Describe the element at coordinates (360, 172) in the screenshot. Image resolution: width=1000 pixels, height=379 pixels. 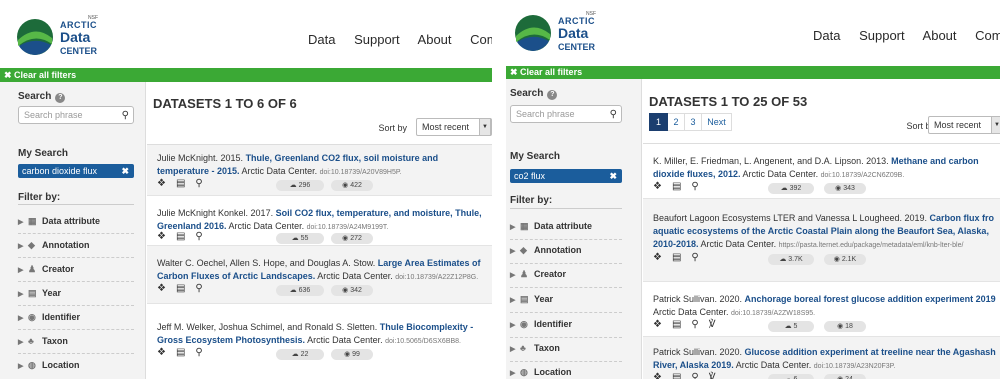
I see `doi: doi:10.18739/A20V89H5P.` at that location.